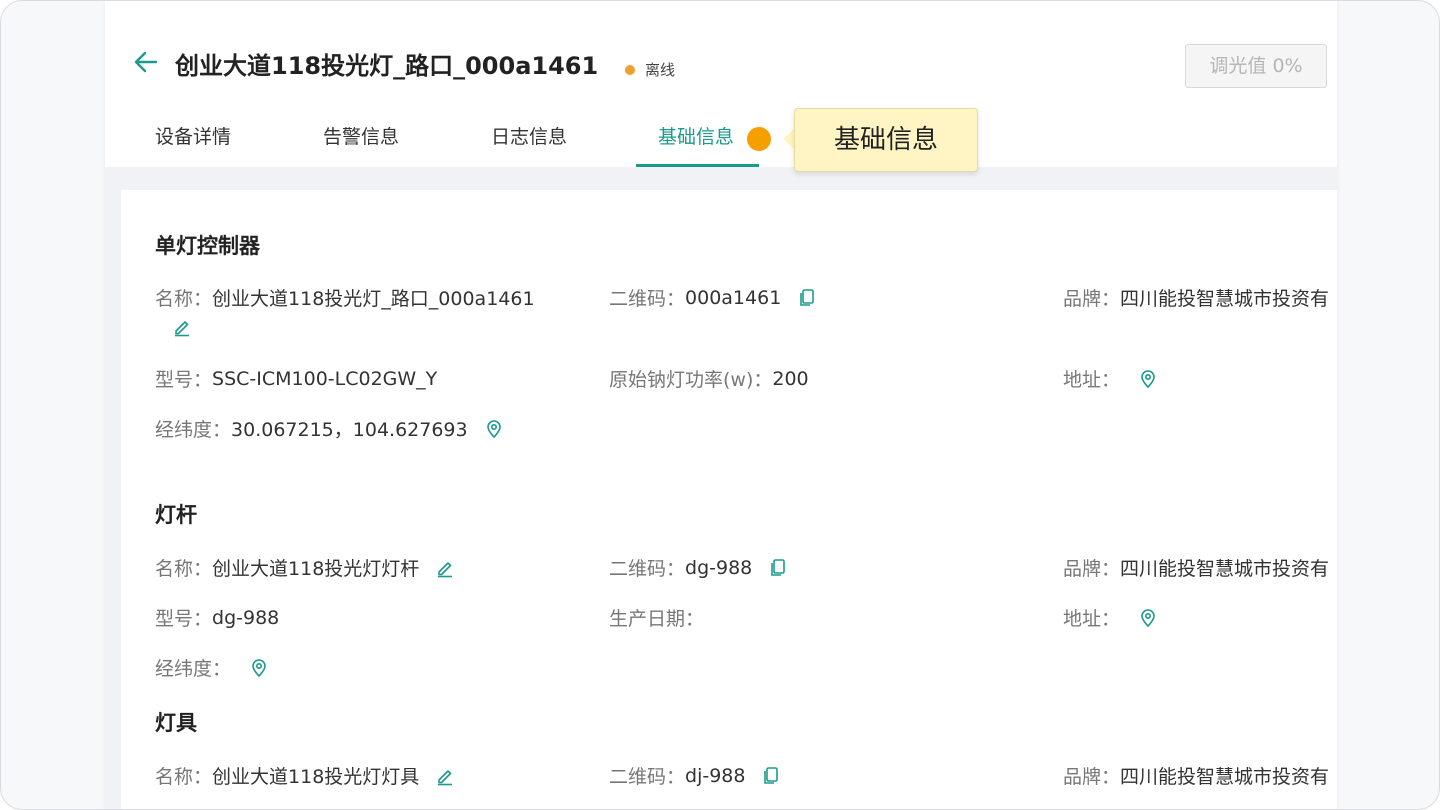 The width and height of the screenshot is (1440, 810). I want to click on controller-qr-field: 二维码： 000a1461, so click(713, 297).